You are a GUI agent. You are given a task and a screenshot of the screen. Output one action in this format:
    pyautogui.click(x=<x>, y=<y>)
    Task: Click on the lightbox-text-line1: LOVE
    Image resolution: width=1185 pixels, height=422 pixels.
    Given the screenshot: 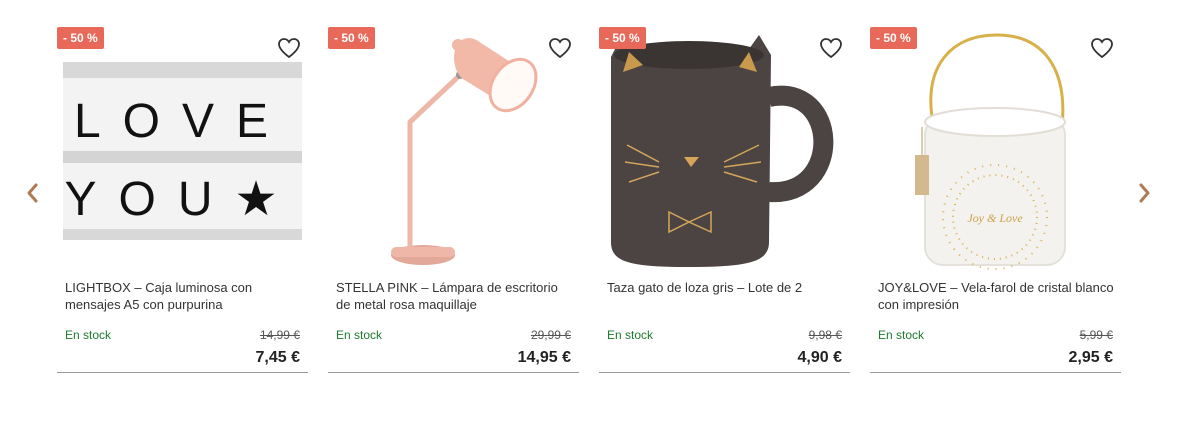 What is the action you would take?
    pyautogui.click(x=182, y=121)
    